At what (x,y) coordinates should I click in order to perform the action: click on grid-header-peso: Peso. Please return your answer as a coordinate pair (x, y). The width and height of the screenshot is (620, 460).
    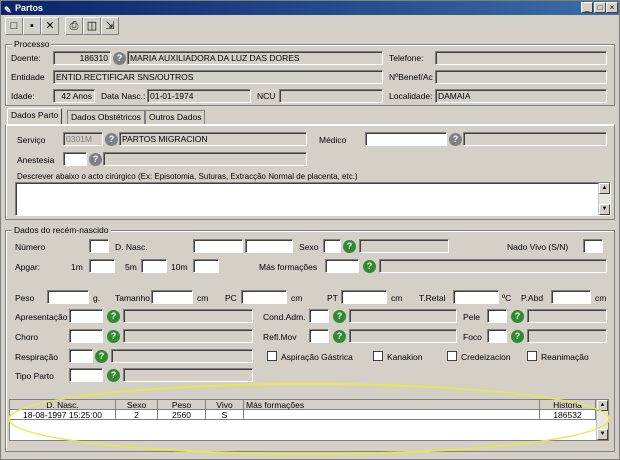
    Looking at the image, I should click on (182, 405).